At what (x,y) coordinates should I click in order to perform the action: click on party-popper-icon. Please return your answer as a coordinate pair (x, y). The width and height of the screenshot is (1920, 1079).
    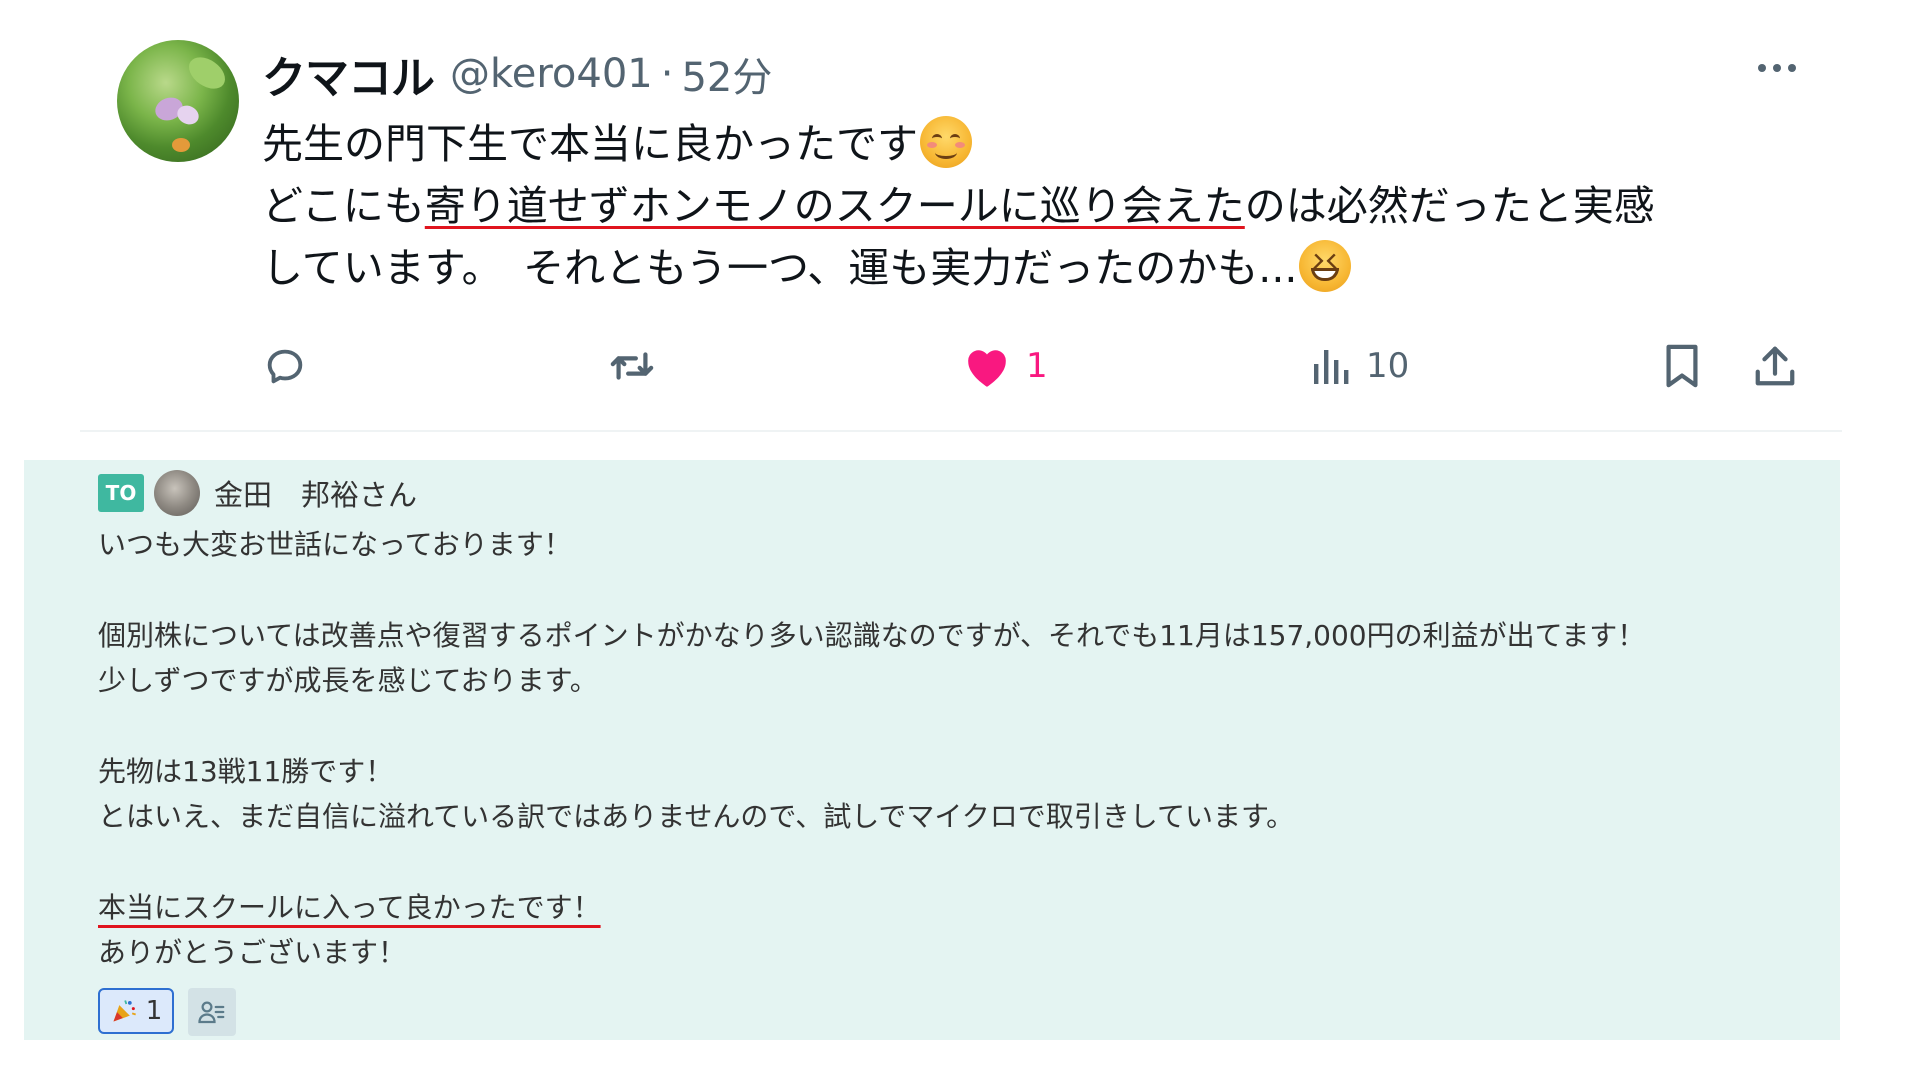
    Looking at the image, I should click on (124, 1011).